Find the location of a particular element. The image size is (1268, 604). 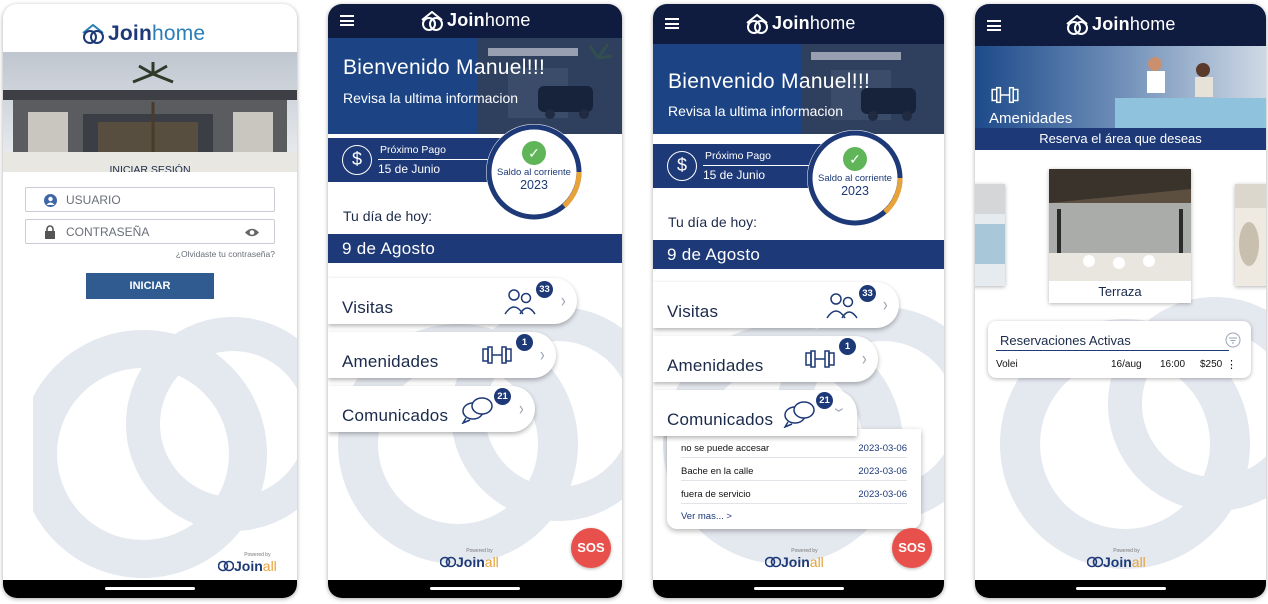

password-field: CONTRASEÑA is located at coordinates (150, 231).